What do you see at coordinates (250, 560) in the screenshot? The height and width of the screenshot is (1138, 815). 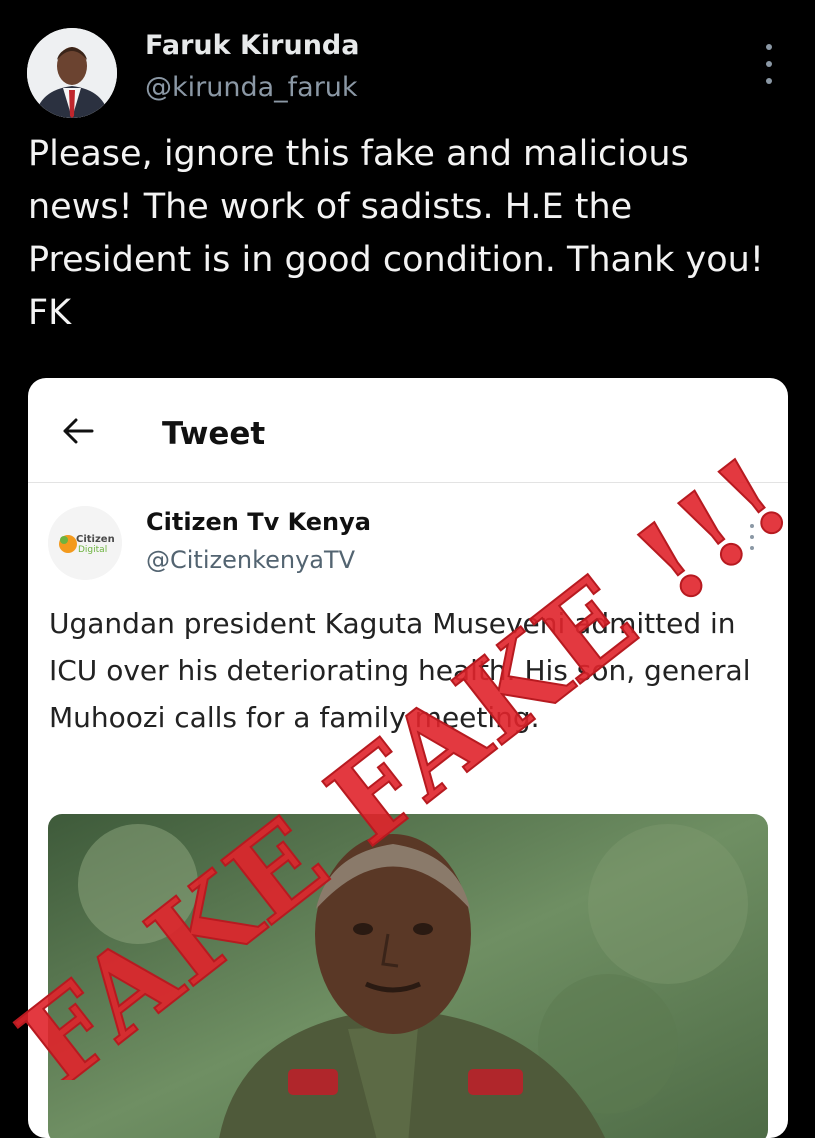 I see `quoted-account-handle: @CitizenkenyaTV` at bounding box center [250, 560].